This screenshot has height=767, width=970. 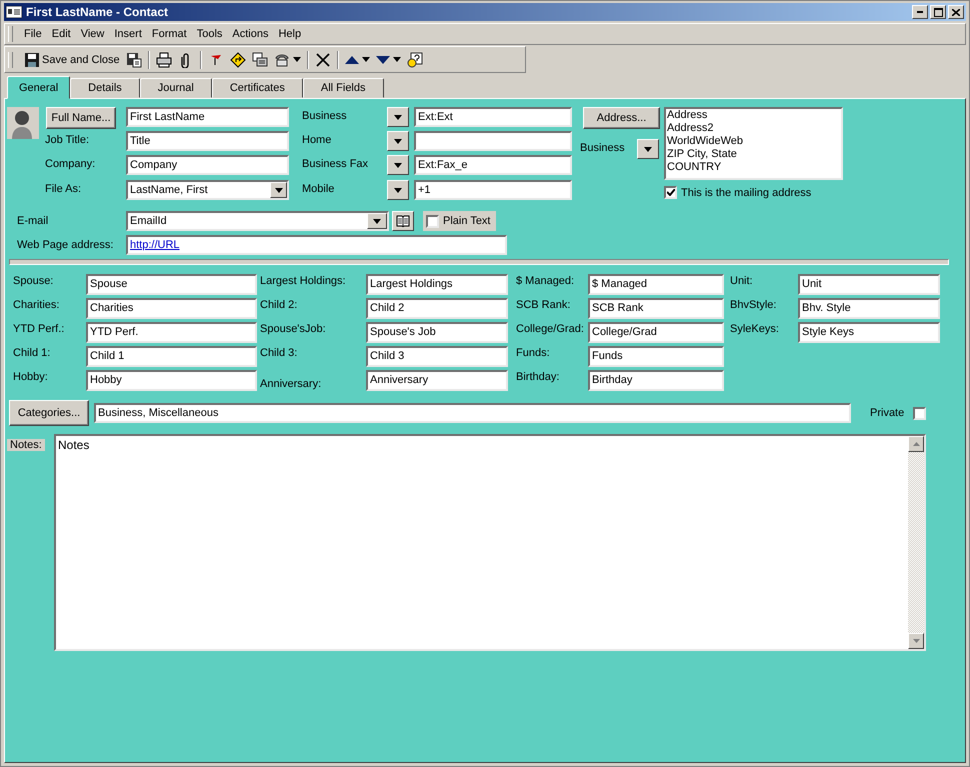 I want to click on notes-text: Notes, so click(x=73, y=445).